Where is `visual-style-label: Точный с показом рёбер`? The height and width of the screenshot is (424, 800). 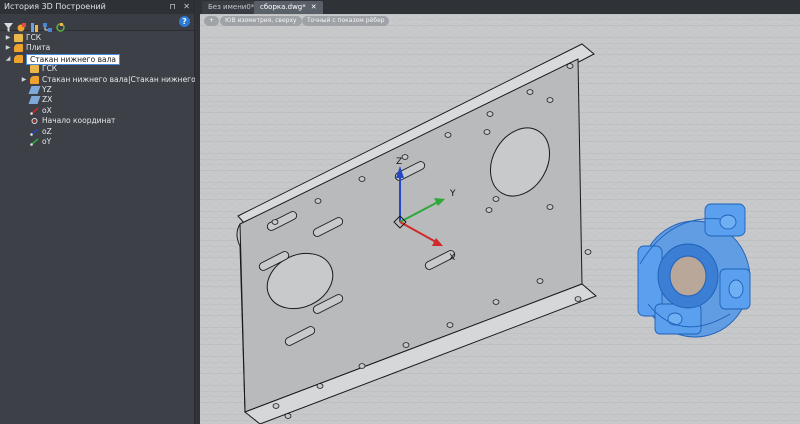
visual-style-label: Точный с показом рёбер is located at coordinates (346, 20).